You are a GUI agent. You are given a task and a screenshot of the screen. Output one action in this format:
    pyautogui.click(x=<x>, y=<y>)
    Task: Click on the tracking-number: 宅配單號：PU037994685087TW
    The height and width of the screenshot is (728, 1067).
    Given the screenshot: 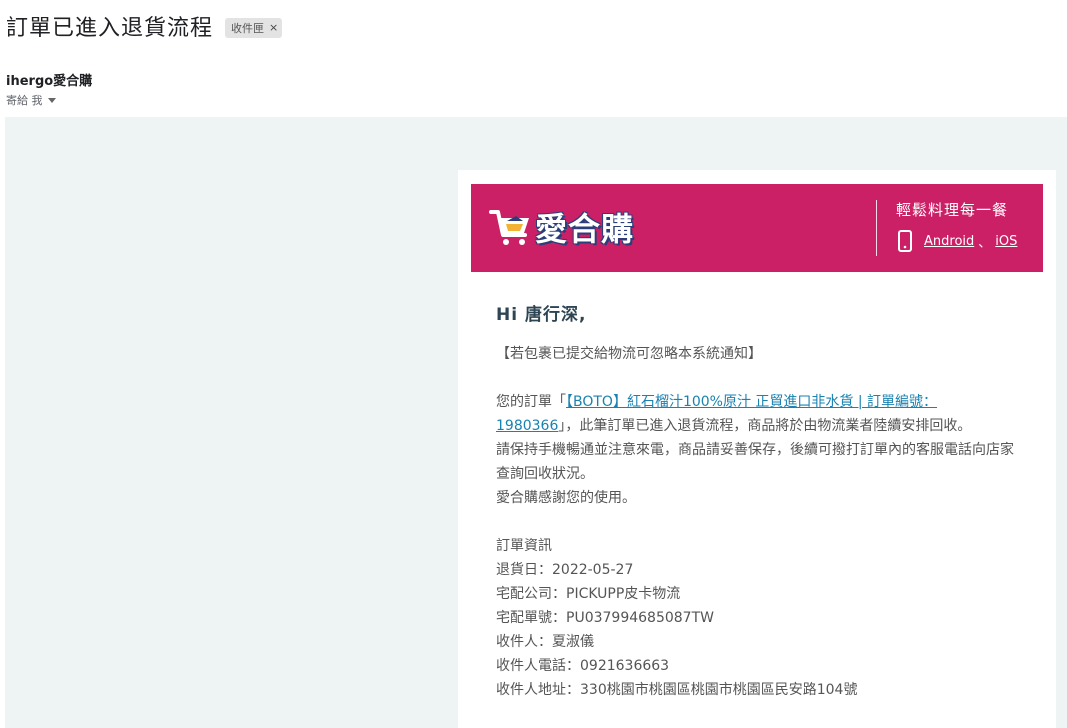 What is the action you would take?
    pyautogui.click(x=605, y=618)
    